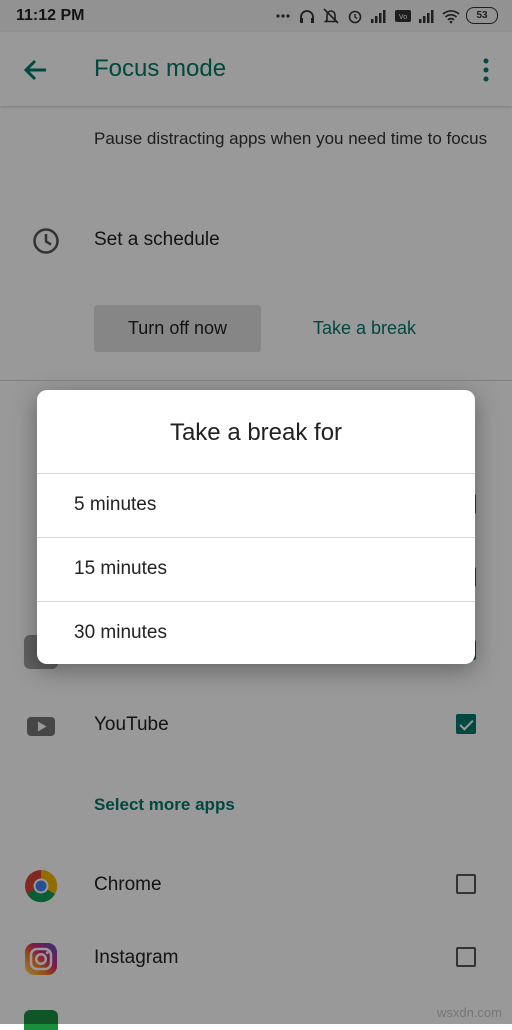 The width and height of the screenshot is (512, 1030). What do you see at coordinates (469, 1012) in the screenshot?
I see `watermark: wsxdn.com` at bounding box center [469, 1012].